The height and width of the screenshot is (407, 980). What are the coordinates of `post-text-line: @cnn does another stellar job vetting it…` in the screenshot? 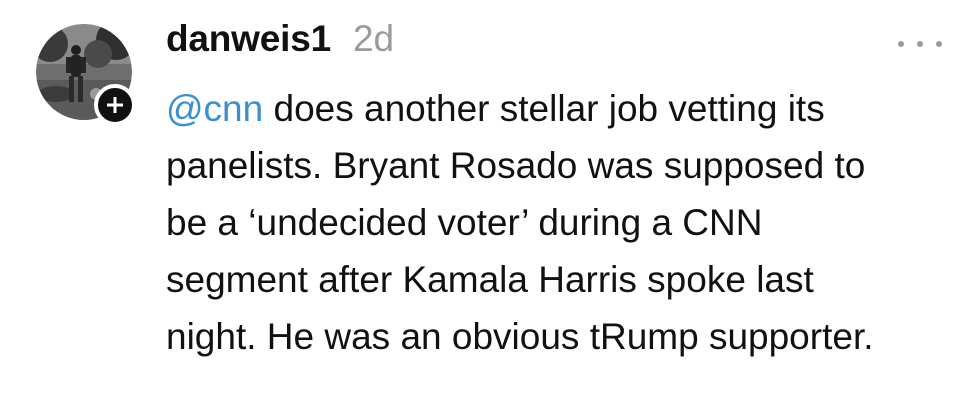 It's located at (566, 108).